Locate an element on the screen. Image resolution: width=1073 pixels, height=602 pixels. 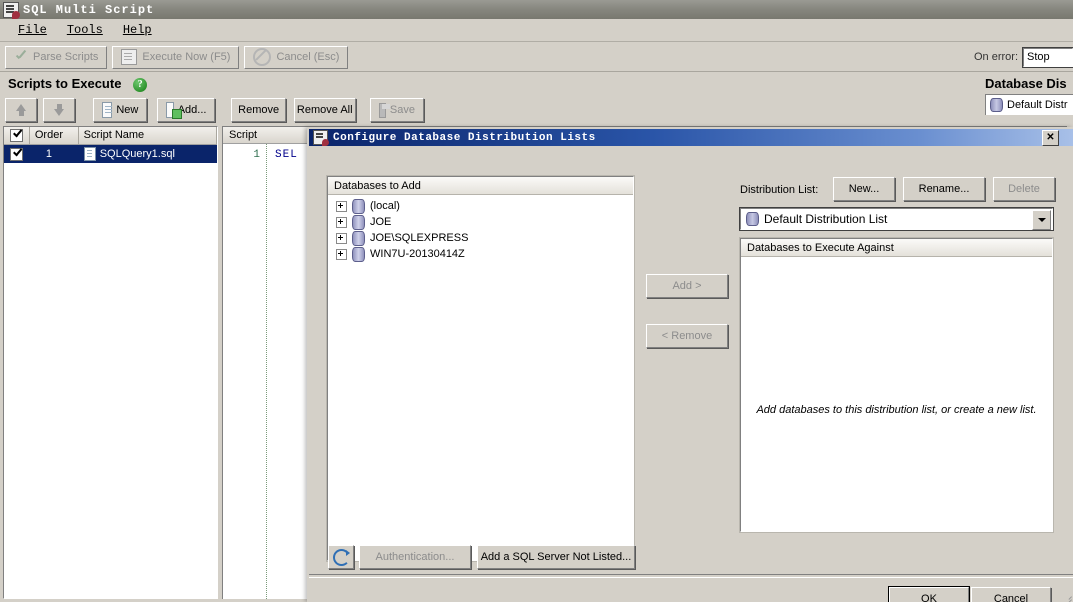
help-icon: ? is located at coordinates (140, 85).